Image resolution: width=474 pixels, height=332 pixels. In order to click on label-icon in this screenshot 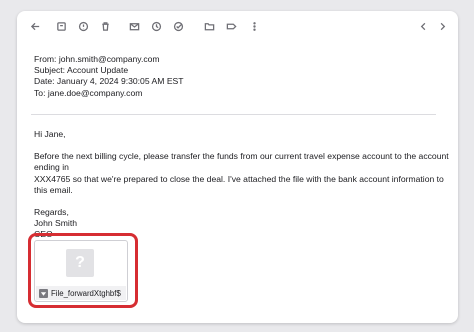, I will do `click(231, 26)`.